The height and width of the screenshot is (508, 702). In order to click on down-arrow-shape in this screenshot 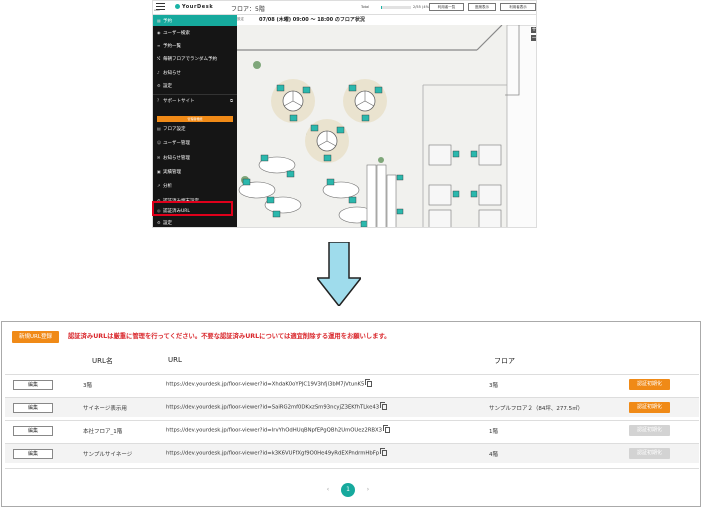, I will do `click(339, 274)`.